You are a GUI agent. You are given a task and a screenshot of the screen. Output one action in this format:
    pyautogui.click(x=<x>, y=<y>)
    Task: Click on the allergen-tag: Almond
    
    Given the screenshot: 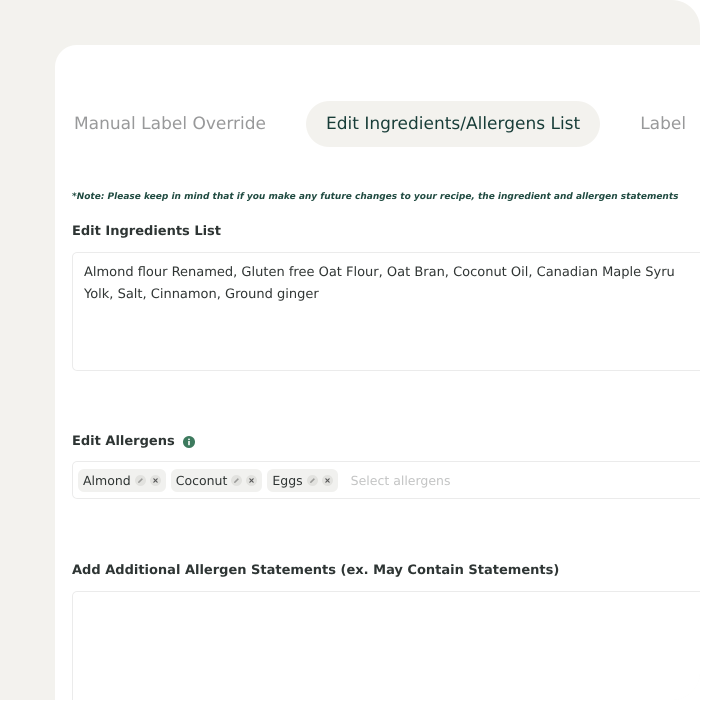 What is the action you would take?
    pyautogui.click(x=122, y=480)
    